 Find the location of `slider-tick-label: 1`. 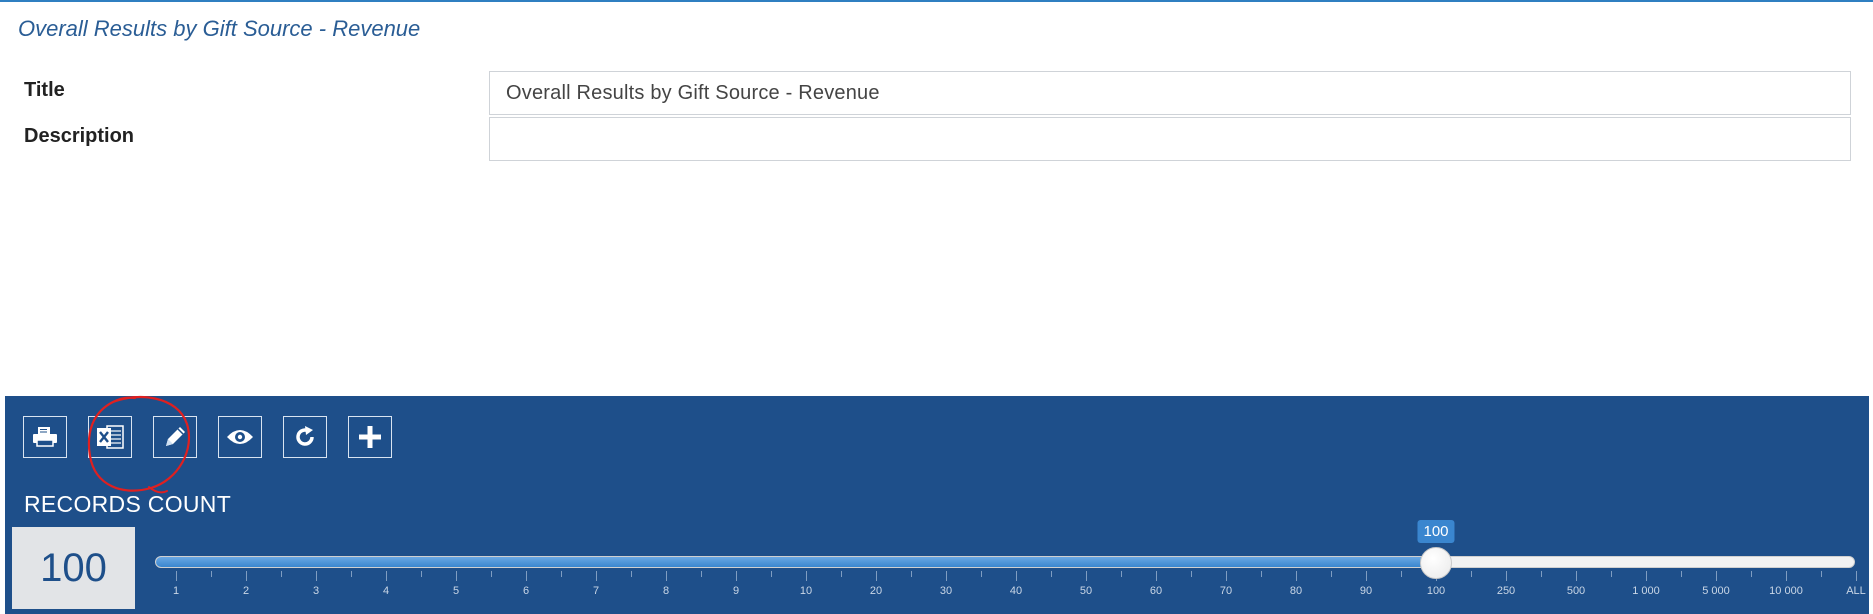

slider-tick-label: 1 is located at coordinates (176, 591).